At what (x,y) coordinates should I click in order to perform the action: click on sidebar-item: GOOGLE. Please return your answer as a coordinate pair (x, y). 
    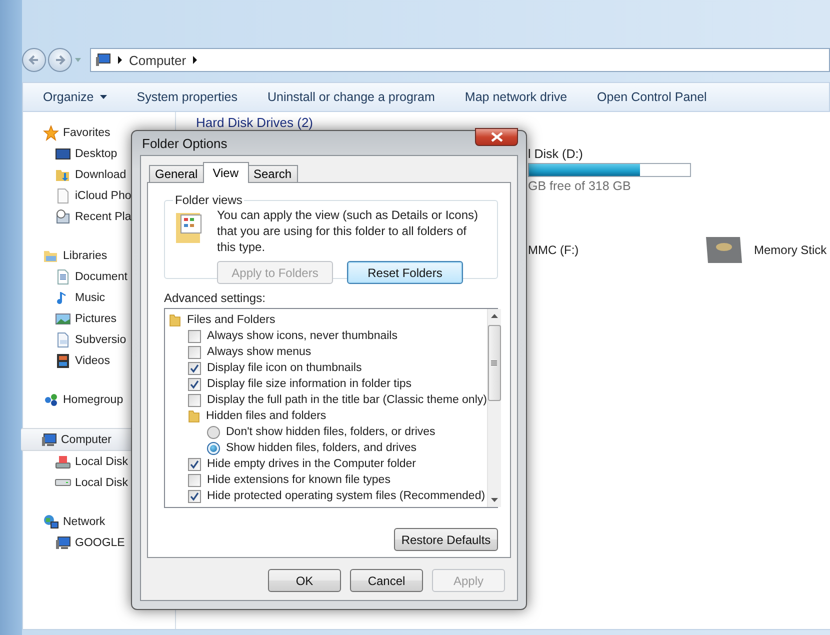
    Looking at the image, I should click on (99, 542).